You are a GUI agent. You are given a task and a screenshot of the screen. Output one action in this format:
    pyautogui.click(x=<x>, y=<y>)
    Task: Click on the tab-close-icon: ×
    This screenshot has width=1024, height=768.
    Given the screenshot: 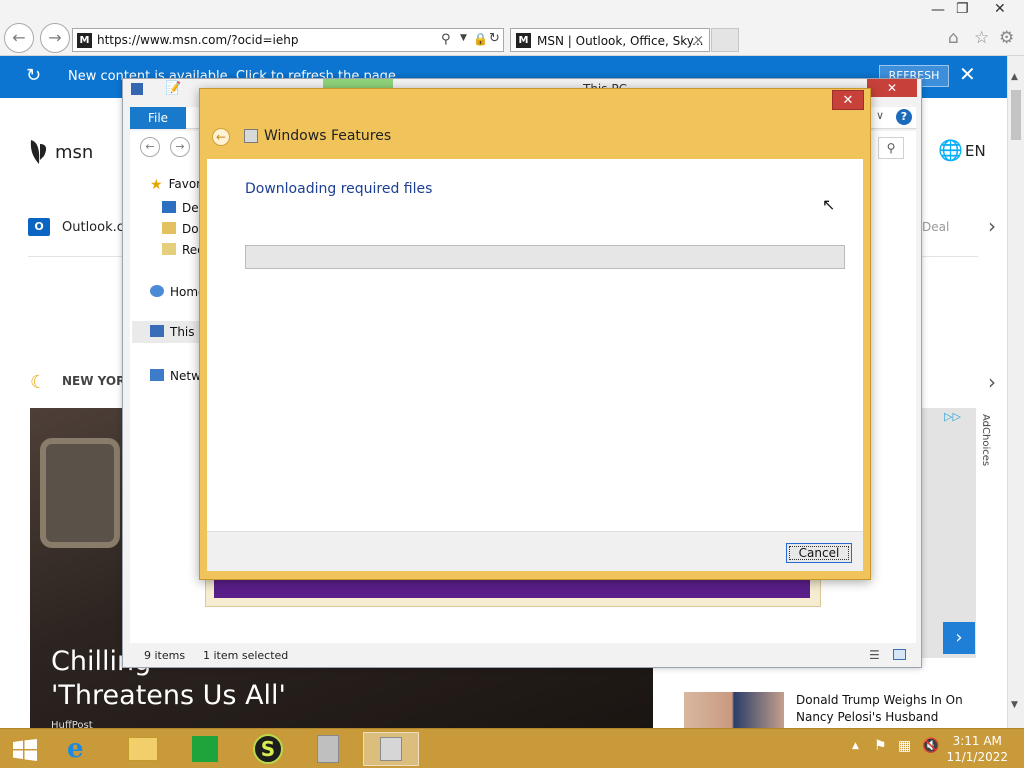 What is the action you would take?
    pyautogui.click(x=698, y=40)
    